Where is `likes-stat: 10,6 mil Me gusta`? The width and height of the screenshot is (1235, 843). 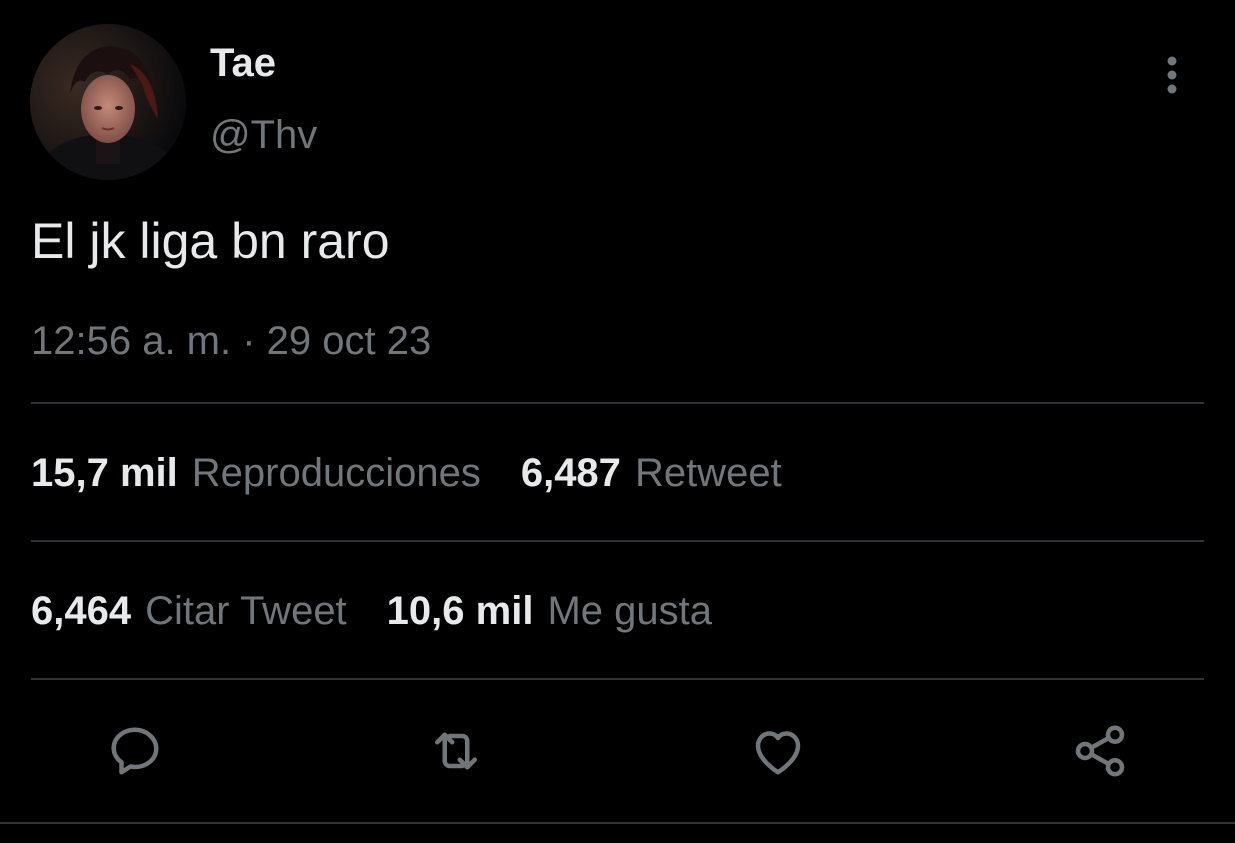
likes-stat: 10,6 mil Me gusta is located at coordinates (549, 611).